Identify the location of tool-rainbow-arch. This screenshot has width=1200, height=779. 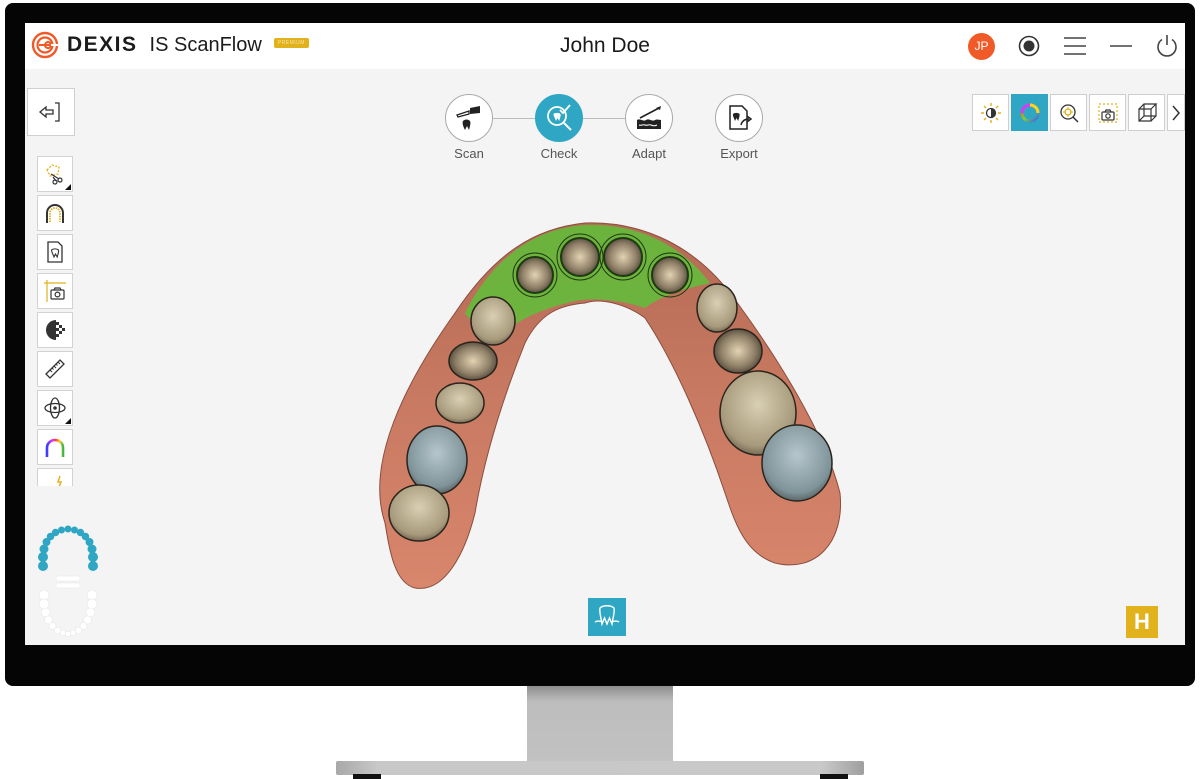
(55, 447).